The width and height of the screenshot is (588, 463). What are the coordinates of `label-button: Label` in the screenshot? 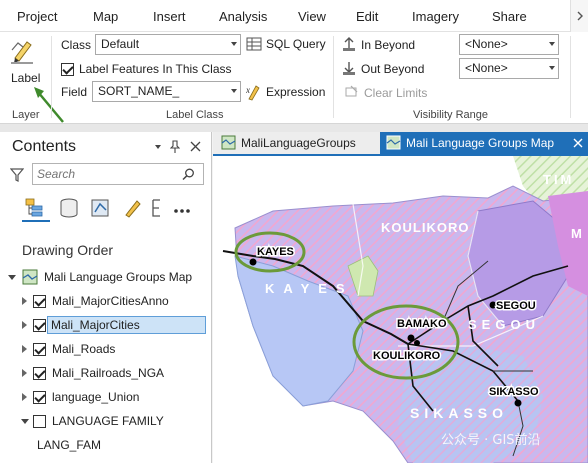 It's located at (25, 62).